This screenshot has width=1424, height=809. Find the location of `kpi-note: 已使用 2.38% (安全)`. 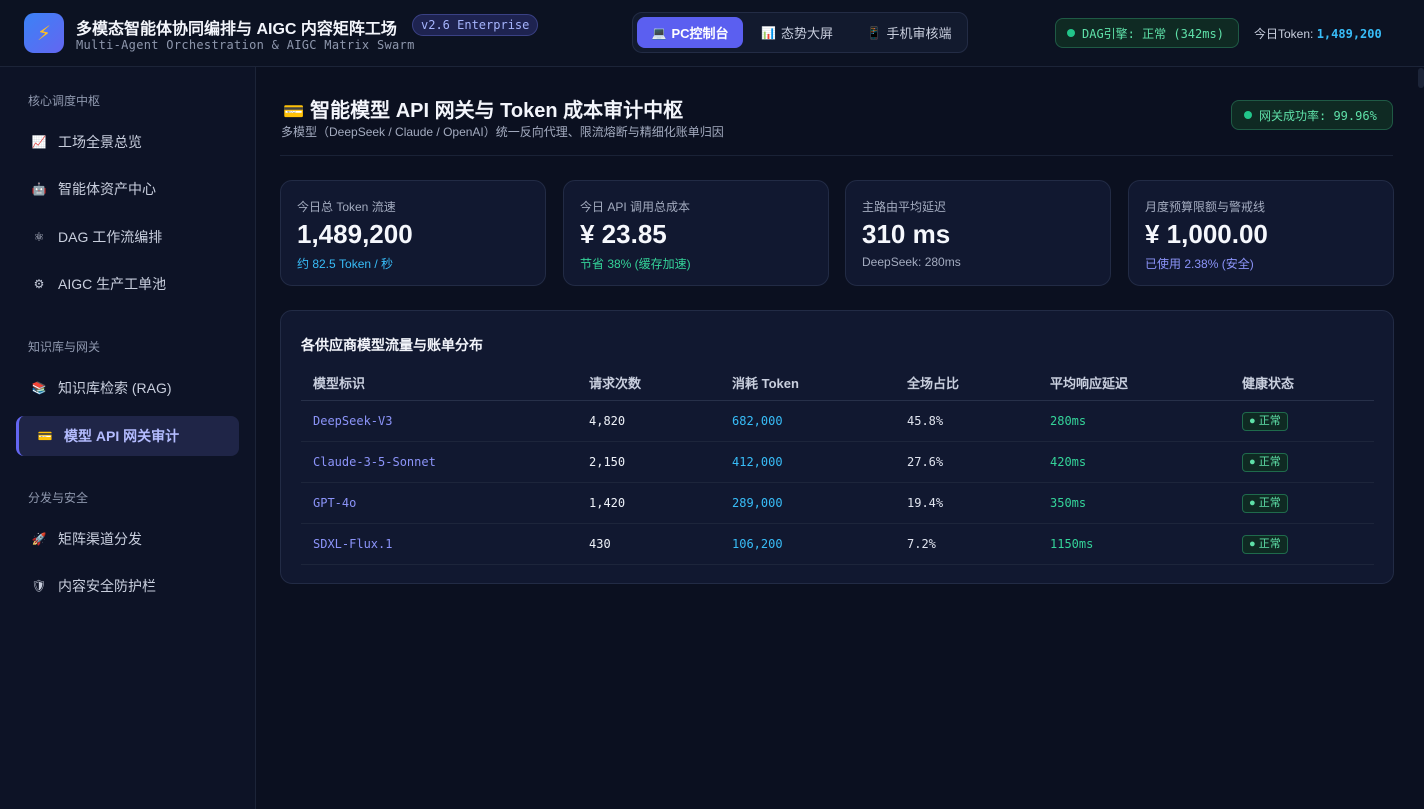

kpi-note: 已使用 2.38% (安全) is located at coordinates (1199, 264).